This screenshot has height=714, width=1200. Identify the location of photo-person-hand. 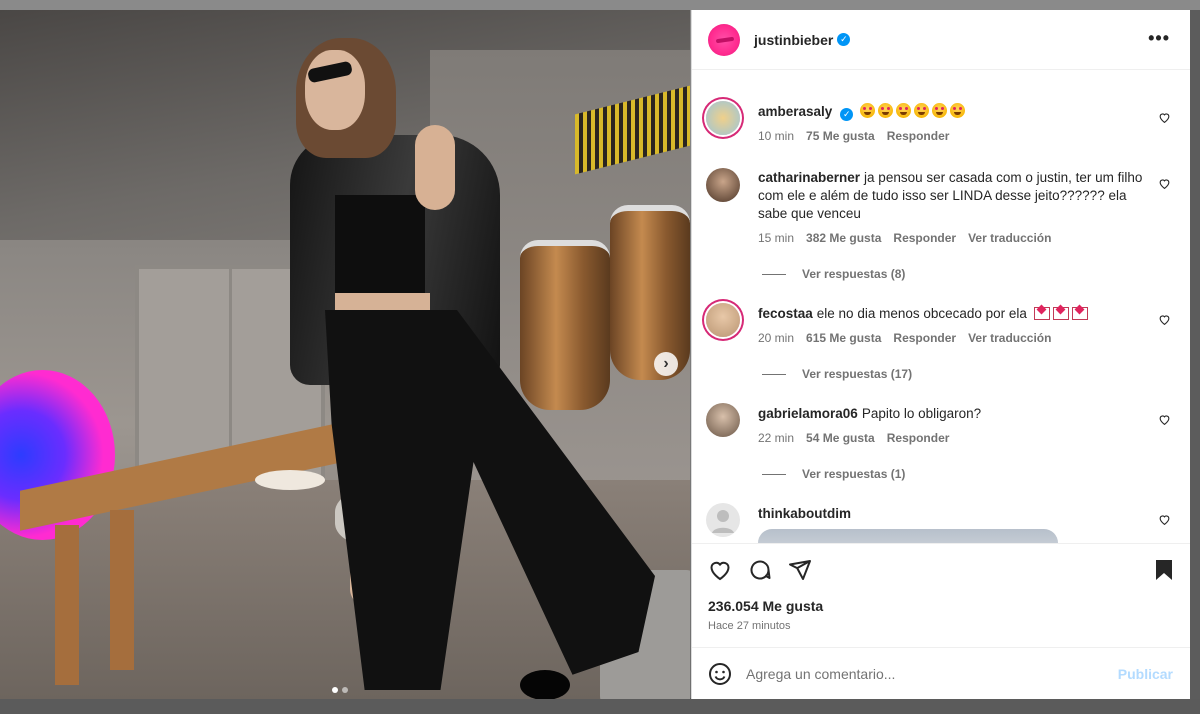
(435, 167).